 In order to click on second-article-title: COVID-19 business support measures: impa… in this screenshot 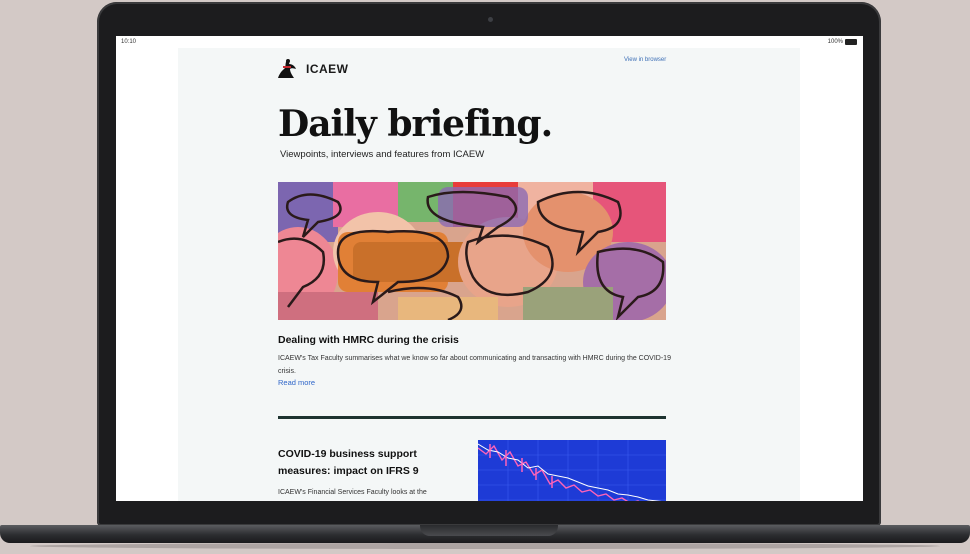, I will do `click(370, 463)`.